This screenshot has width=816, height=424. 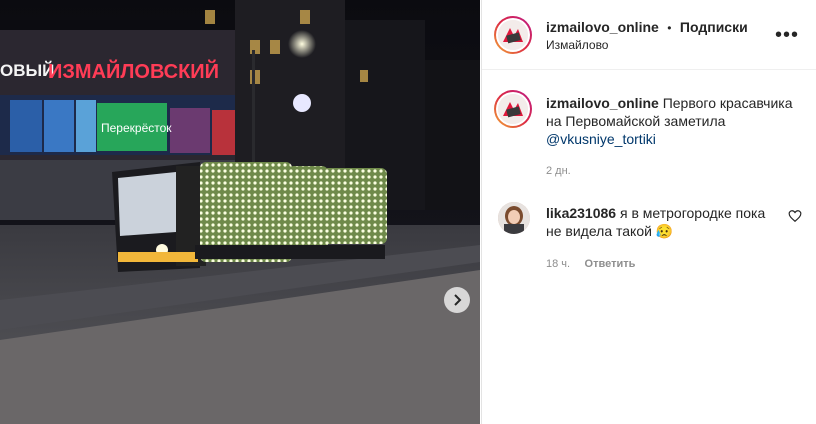 I want to click on caption-time: 2 дн., so click(x=558, y=171).